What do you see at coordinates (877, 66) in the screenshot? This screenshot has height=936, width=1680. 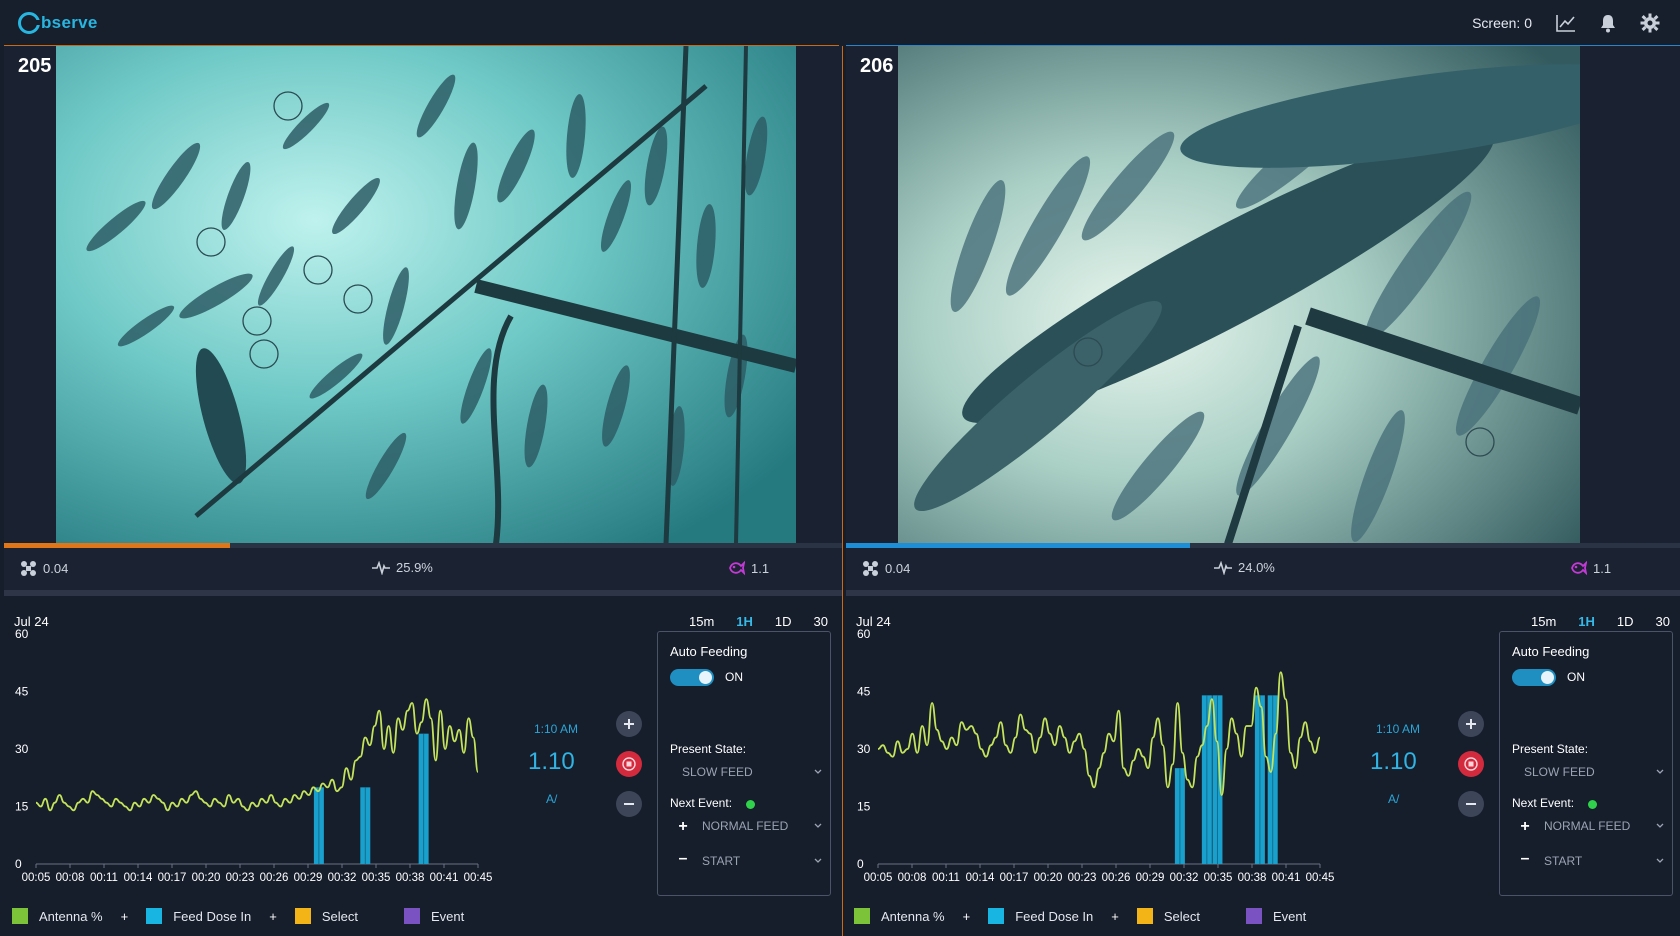 I see `camera-id: 206` at bounding box center [877, 66].